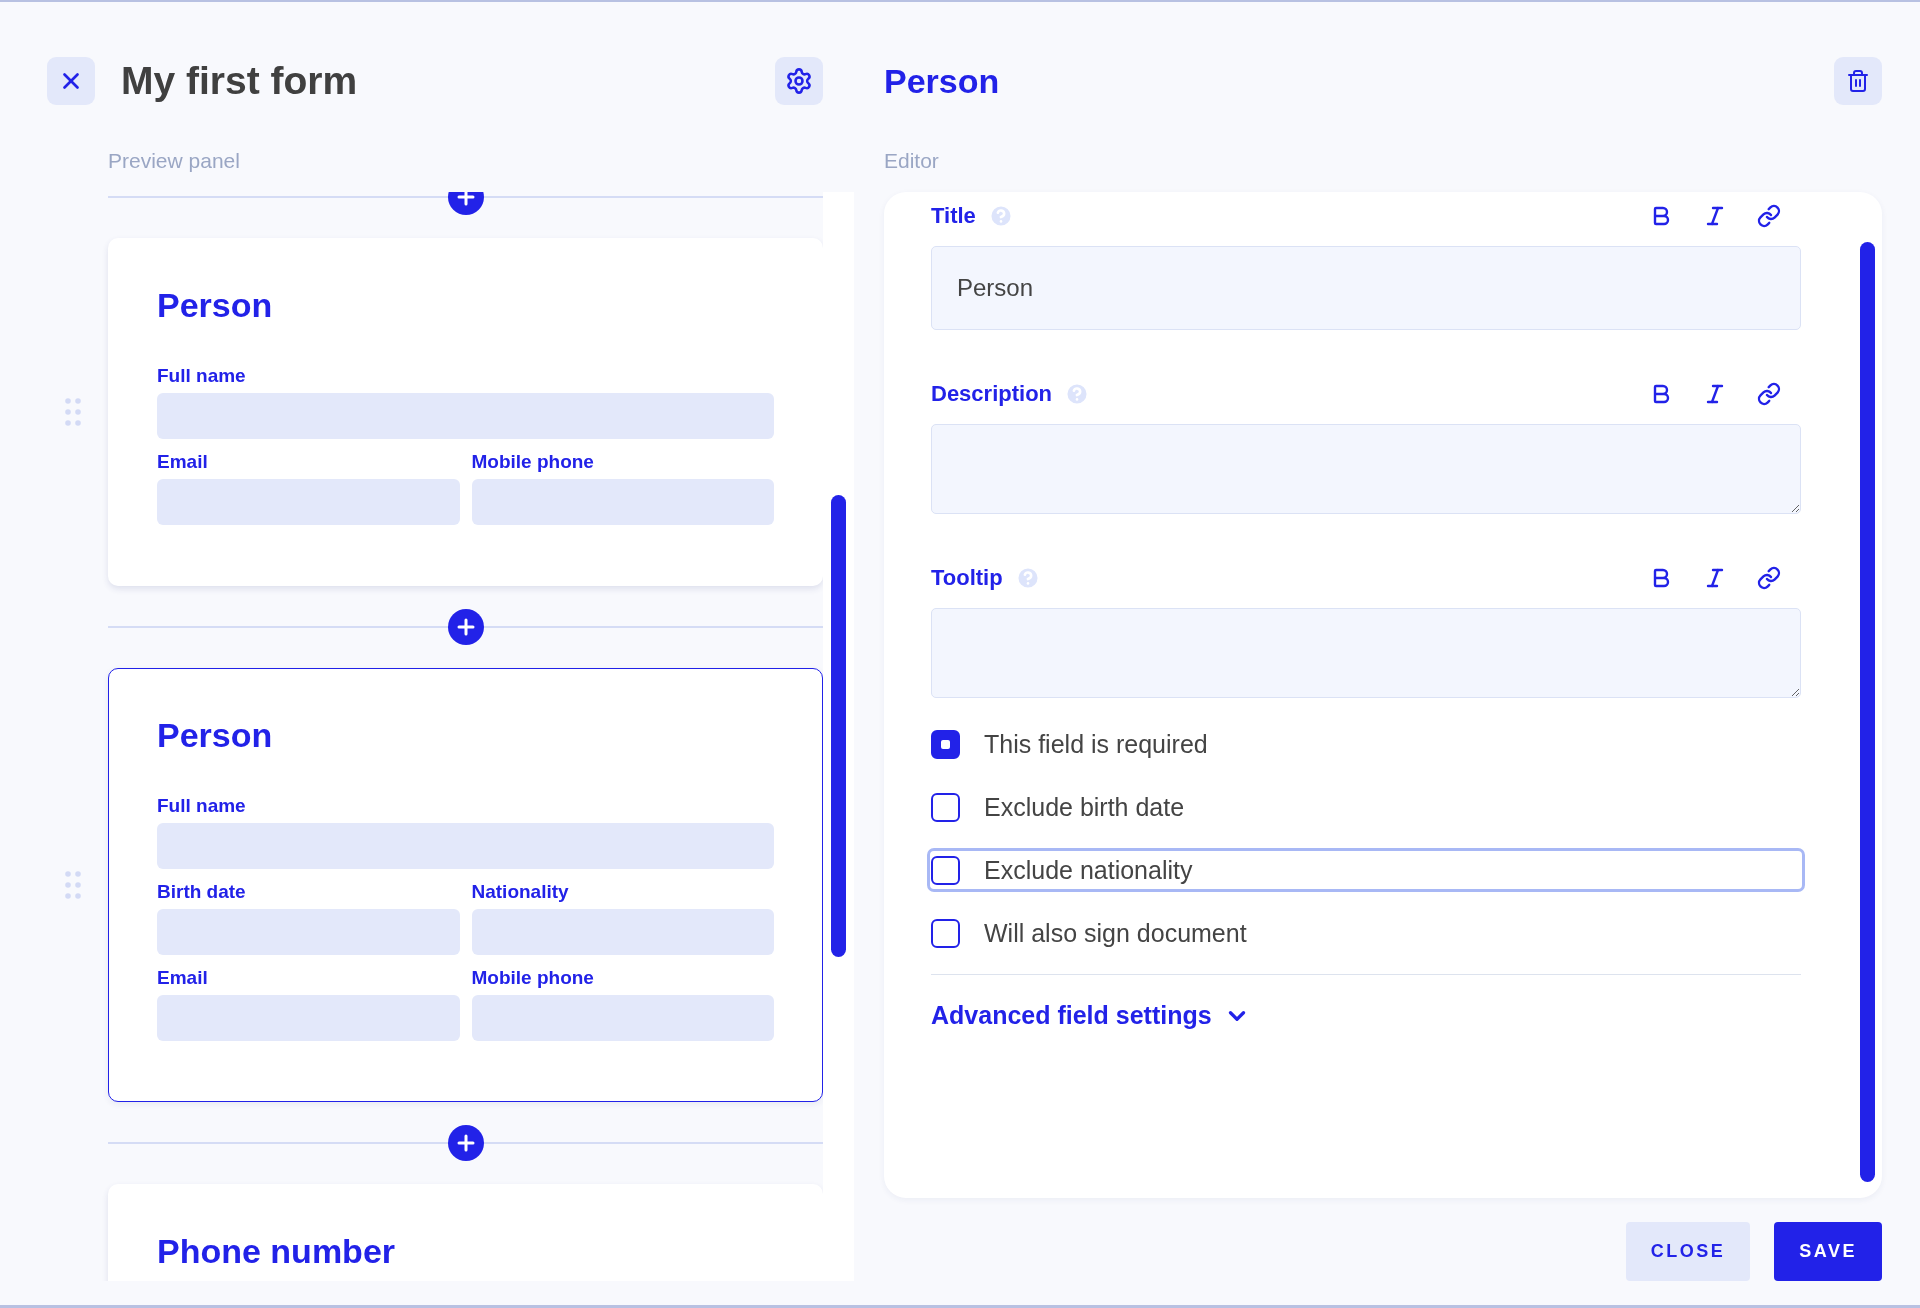 Image resolution: width=1920 pixels, height=1308 pixels. What do you see at coordinates (1366, 288) in the screenshot?
I see `title-input: Person` at bounding box center [1366, 288].